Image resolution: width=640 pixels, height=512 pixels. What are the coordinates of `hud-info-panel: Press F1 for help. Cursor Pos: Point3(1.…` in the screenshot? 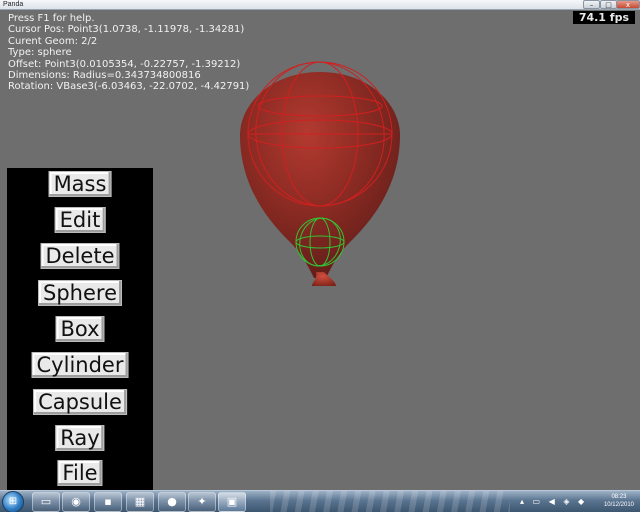 It's located at (128, 53).